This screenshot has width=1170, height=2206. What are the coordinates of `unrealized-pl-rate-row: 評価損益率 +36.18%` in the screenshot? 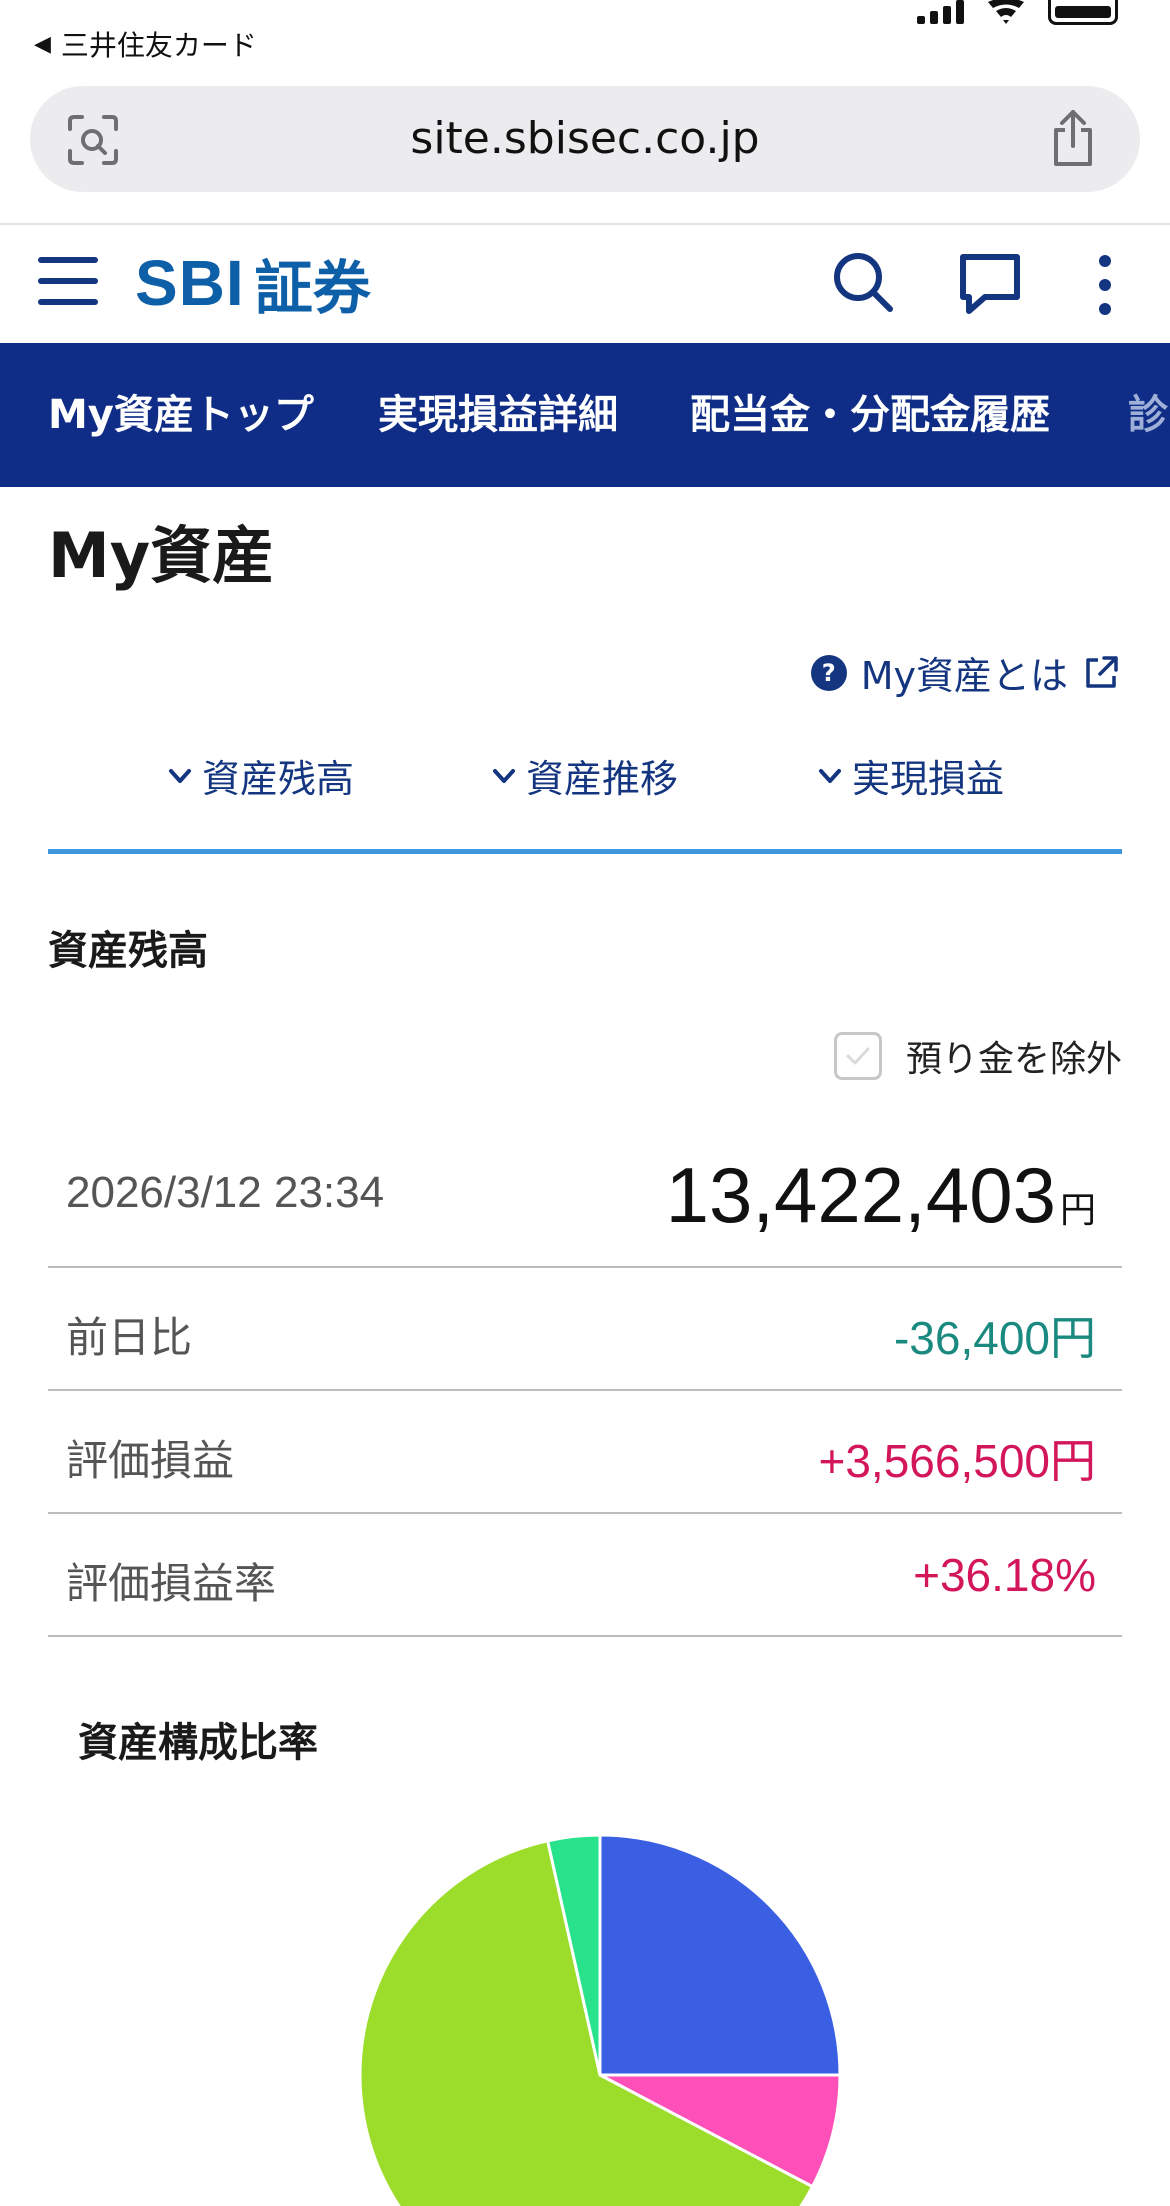 It's located at (585, 1575).